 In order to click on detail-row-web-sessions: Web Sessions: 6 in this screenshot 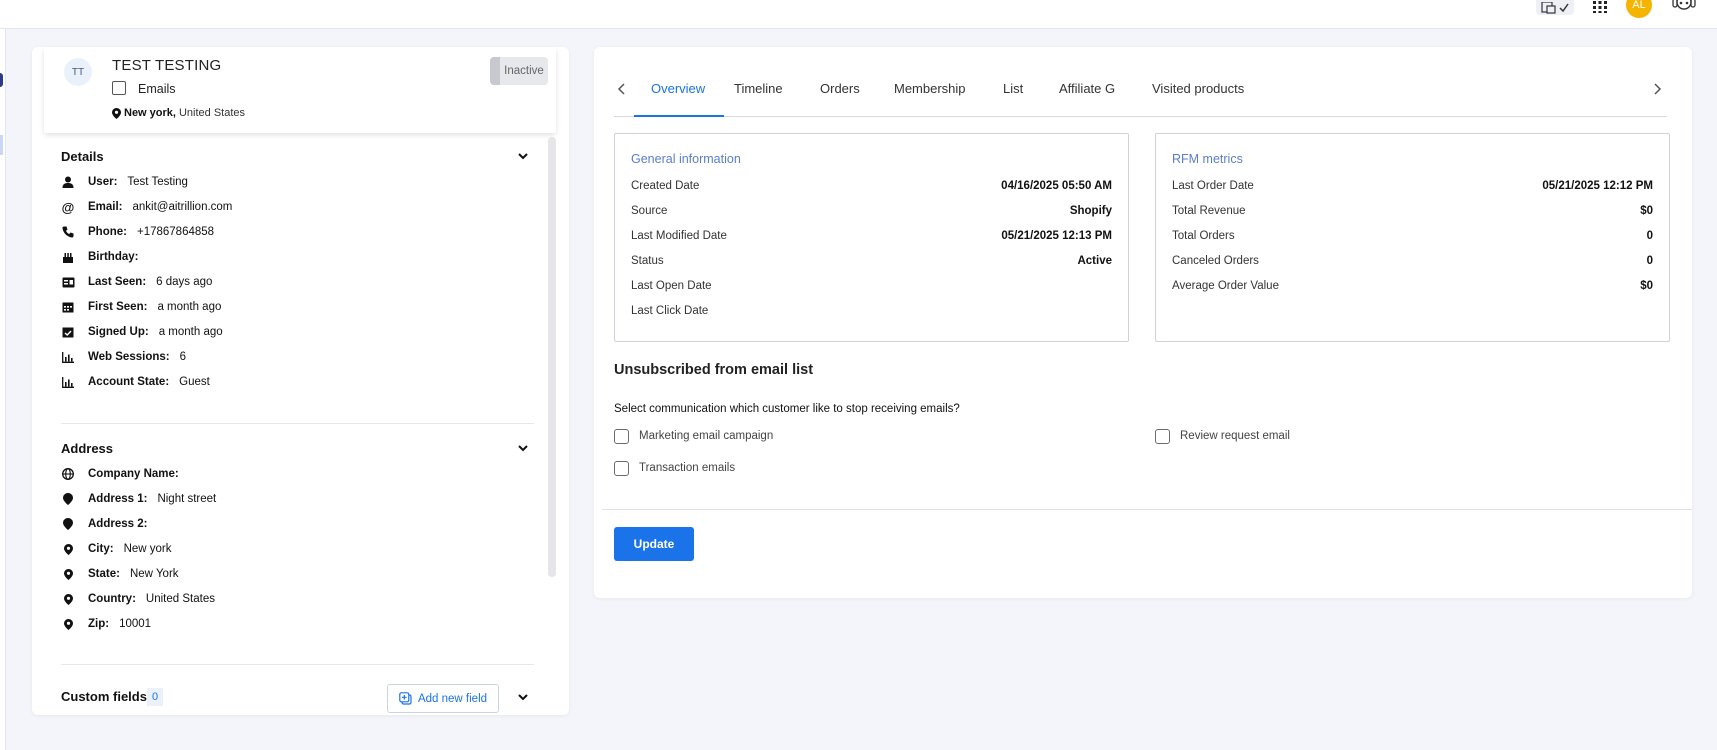, I will do `click(123, 357)`.